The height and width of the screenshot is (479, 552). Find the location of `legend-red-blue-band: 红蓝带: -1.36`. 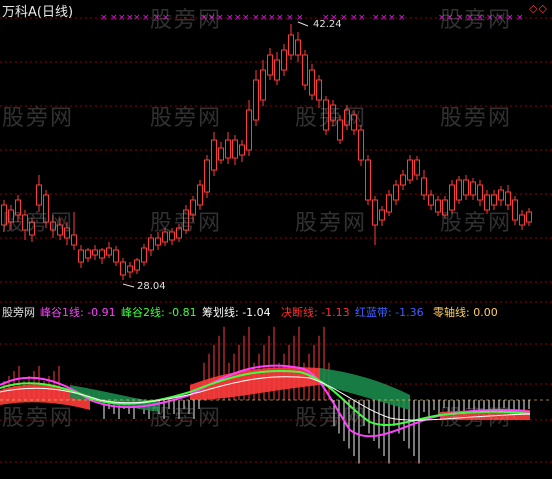

legend-red-blue-band: 红蓝带: -1.36 is located at coordinates (389, 312).